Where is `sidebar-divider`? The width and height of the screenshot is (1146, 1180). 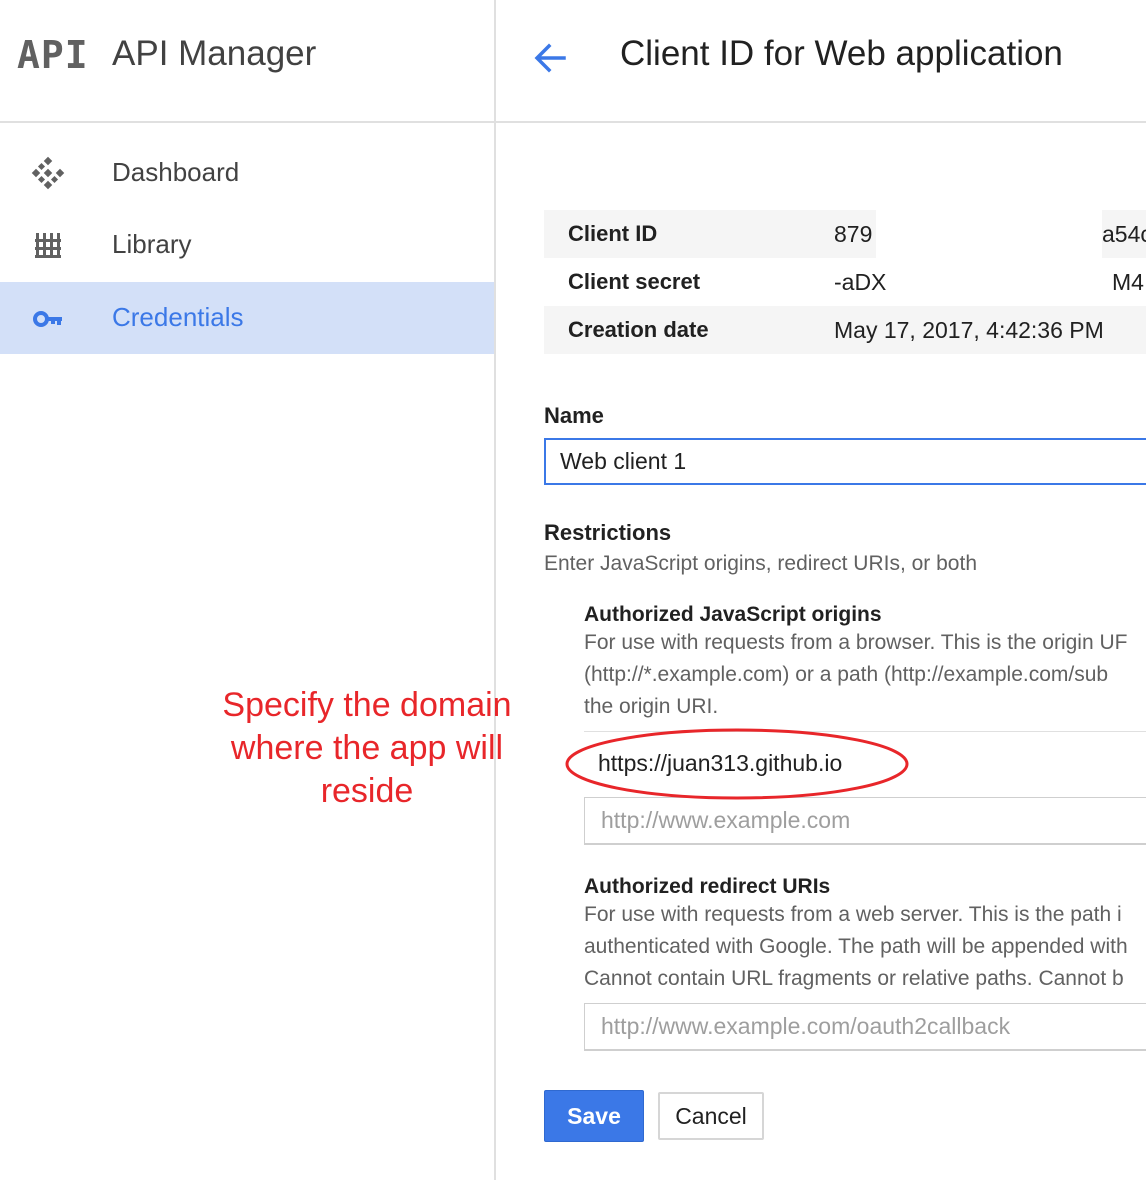 sidebar-divider is located at coordinates (495, 590).